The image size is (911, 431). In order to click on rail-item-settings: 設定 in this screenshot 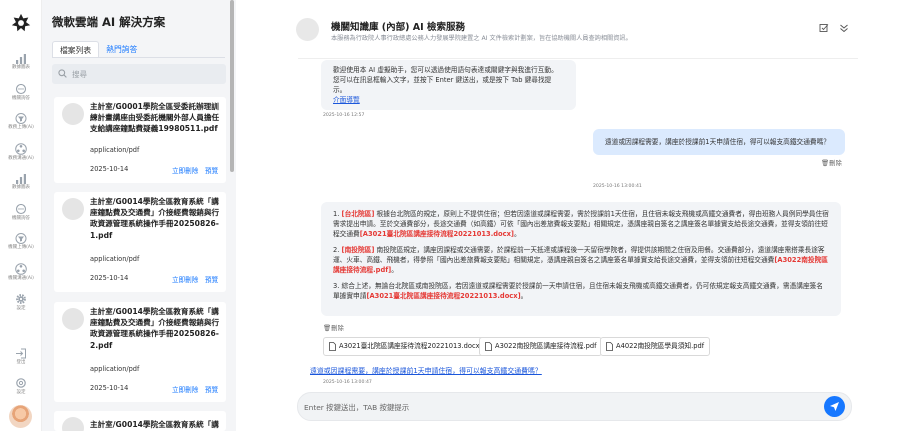, I will do `click(21, 302)`.